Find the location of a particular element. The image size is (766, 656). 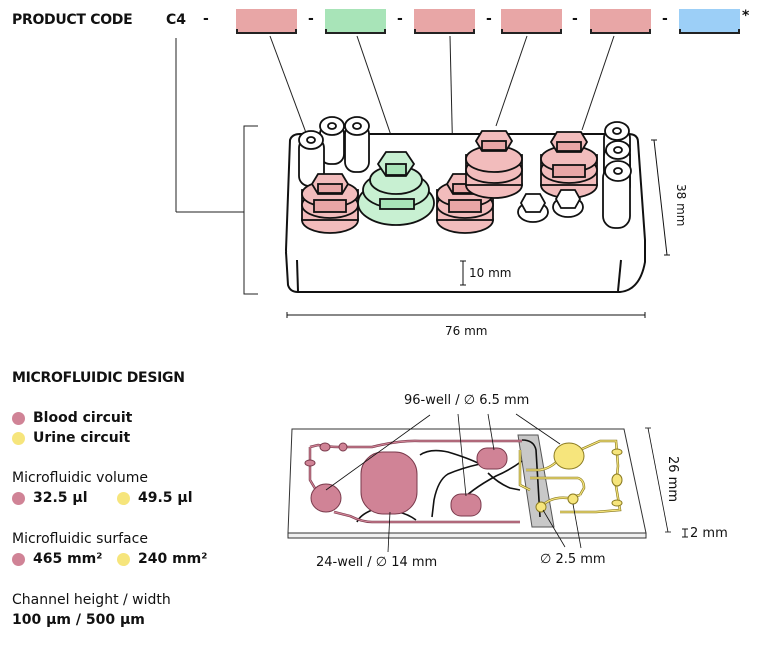

volume-blood: 32.5 µl is located at coordinates (60, 498).